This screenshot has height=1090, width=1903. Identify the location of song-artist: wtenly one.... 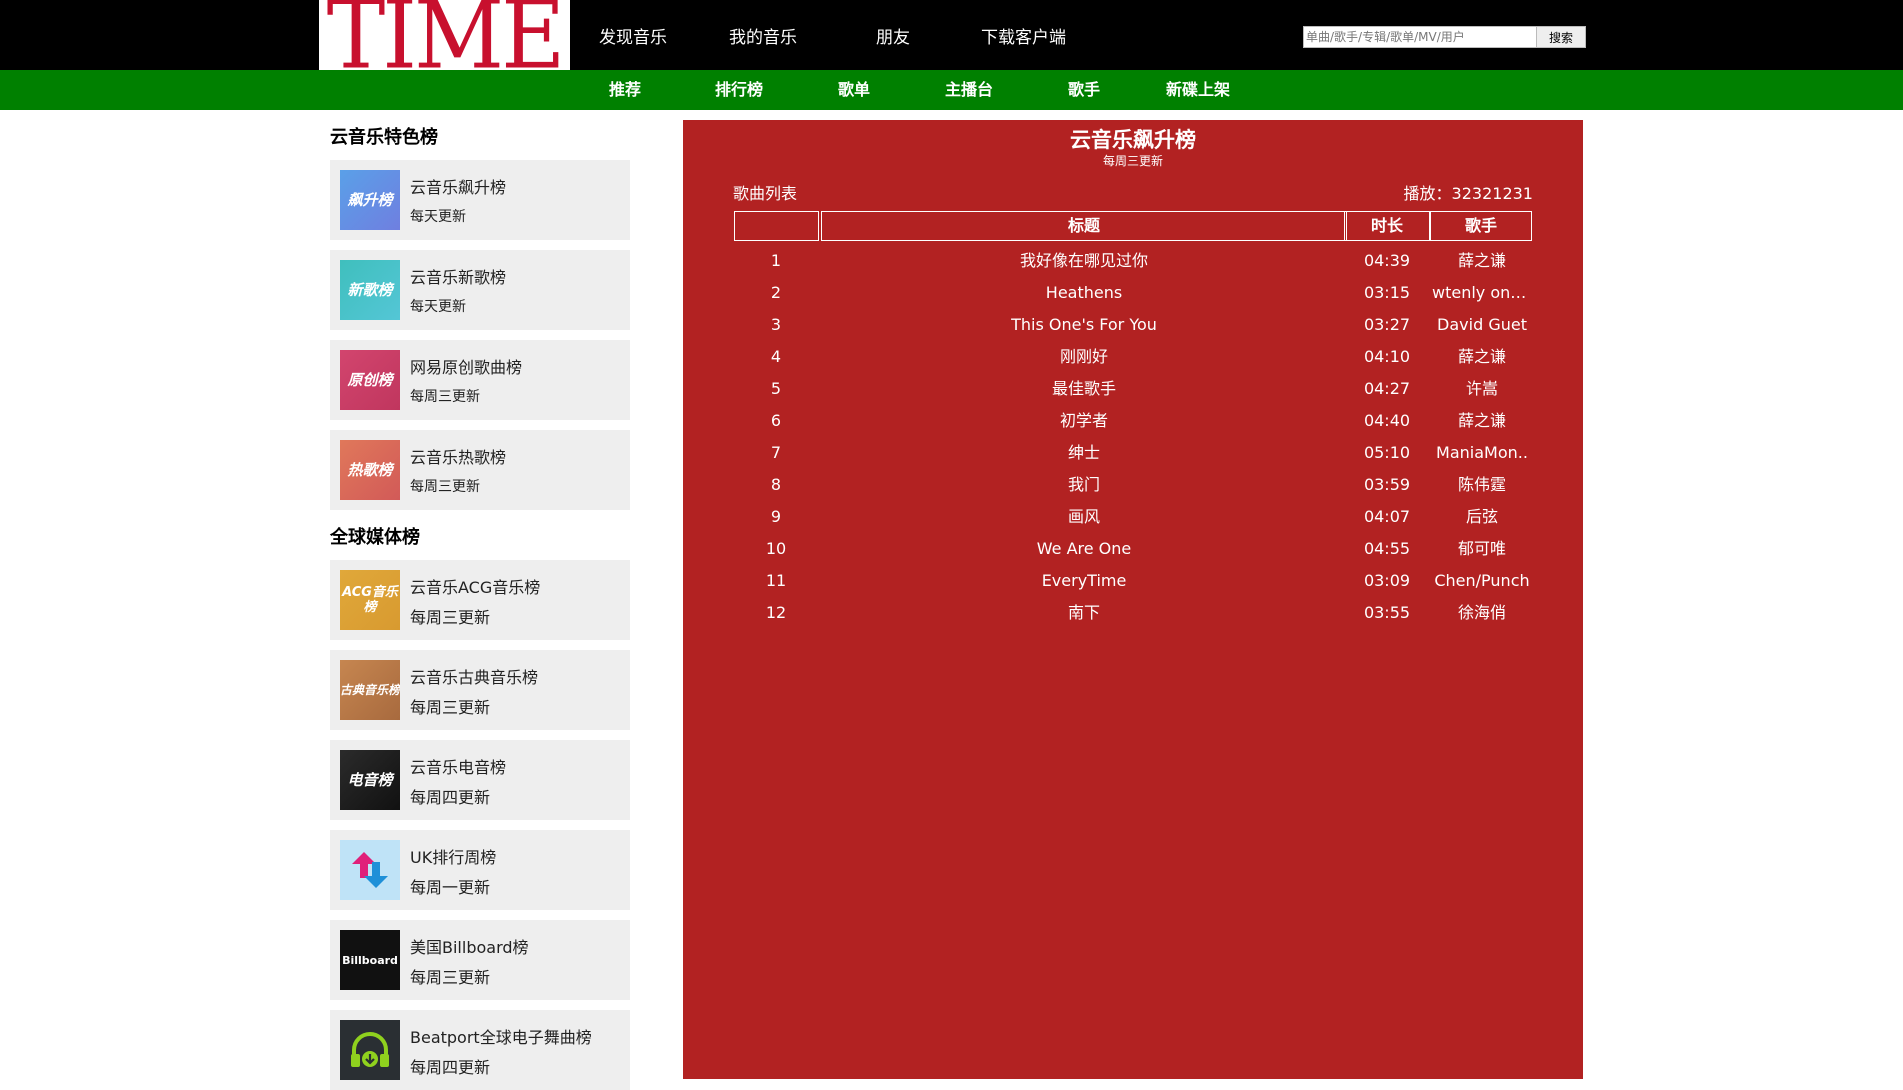
(1482, 293).